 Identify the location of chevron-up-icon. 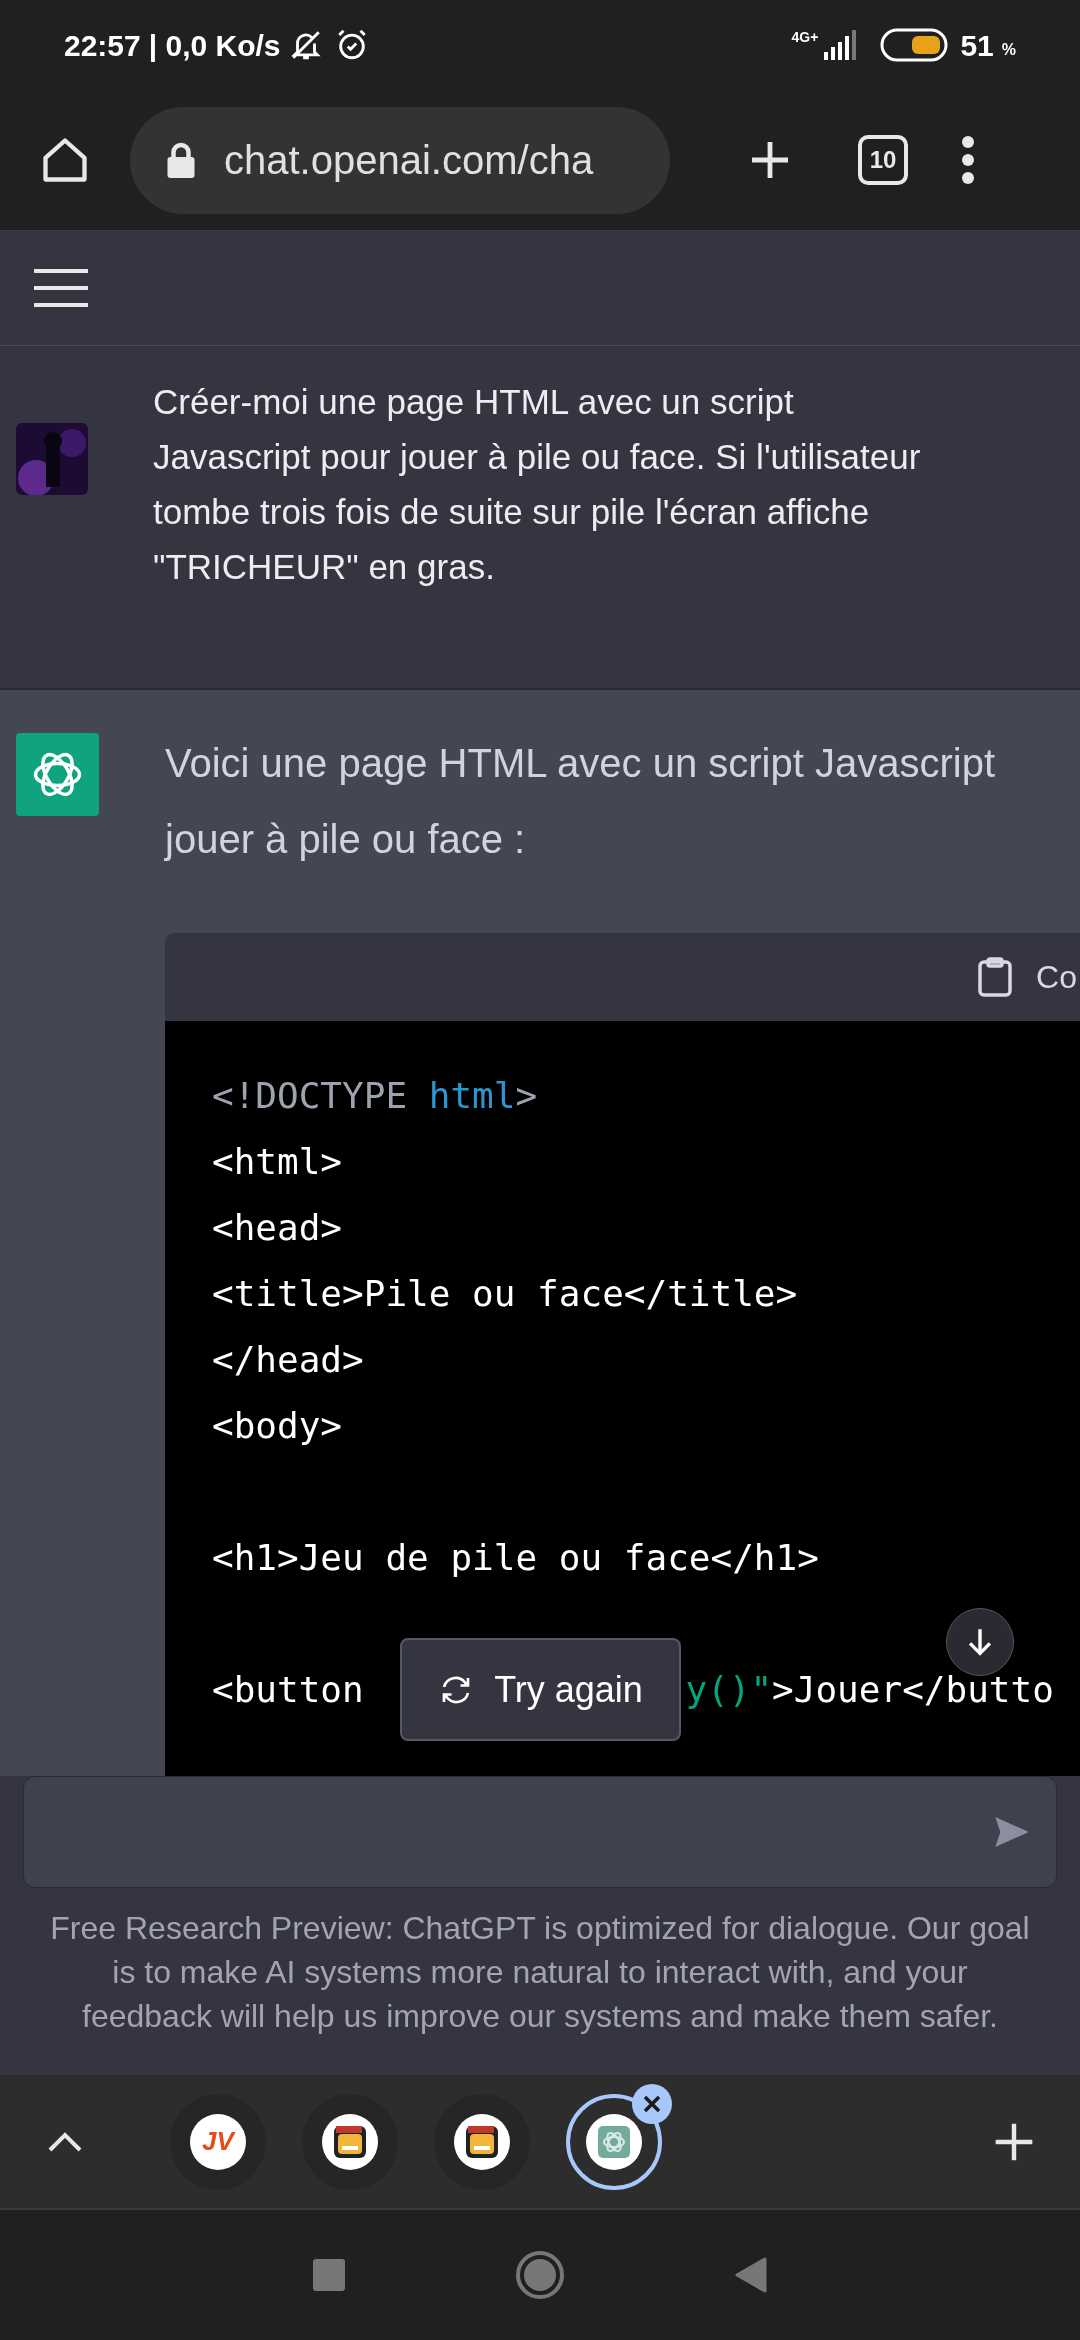
(65, 2141).